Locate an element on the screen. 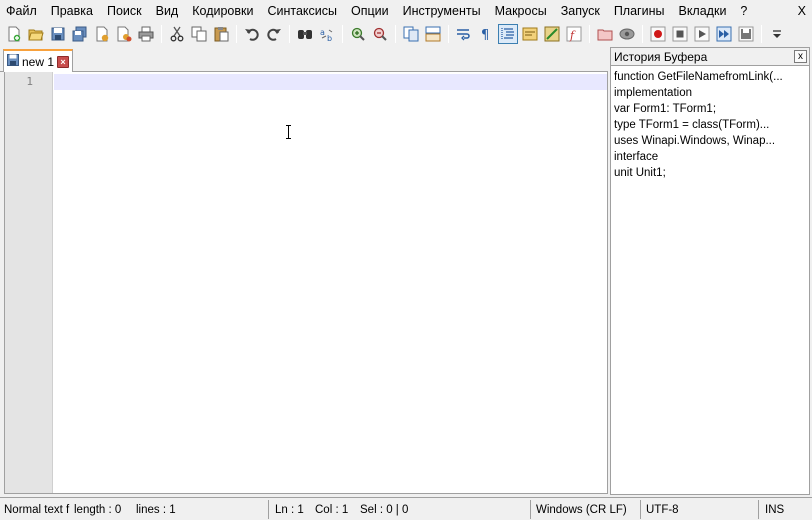 This screenshot has width=812, height=520. zoom-in-icon is located at coordinates (358, 34).